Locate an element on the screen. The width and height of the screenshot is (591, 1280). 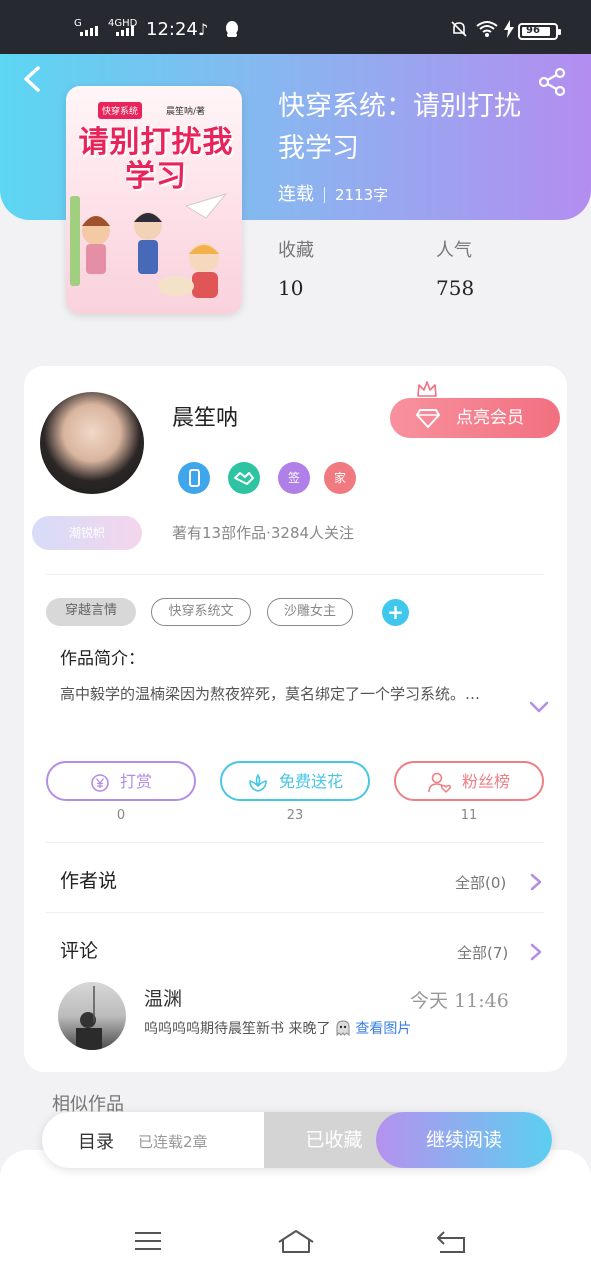
author-says-all-link: 全部(0) is located at coordinates (480, 882).